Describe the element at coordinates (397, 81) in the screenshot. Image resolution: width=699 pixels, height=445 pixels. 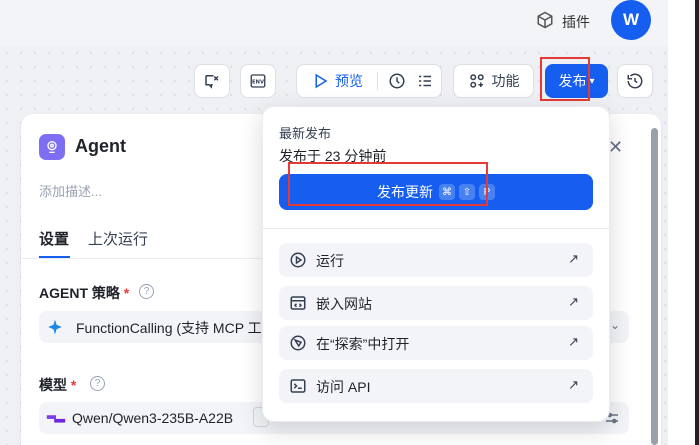
I see `run-history-icon` at that location.